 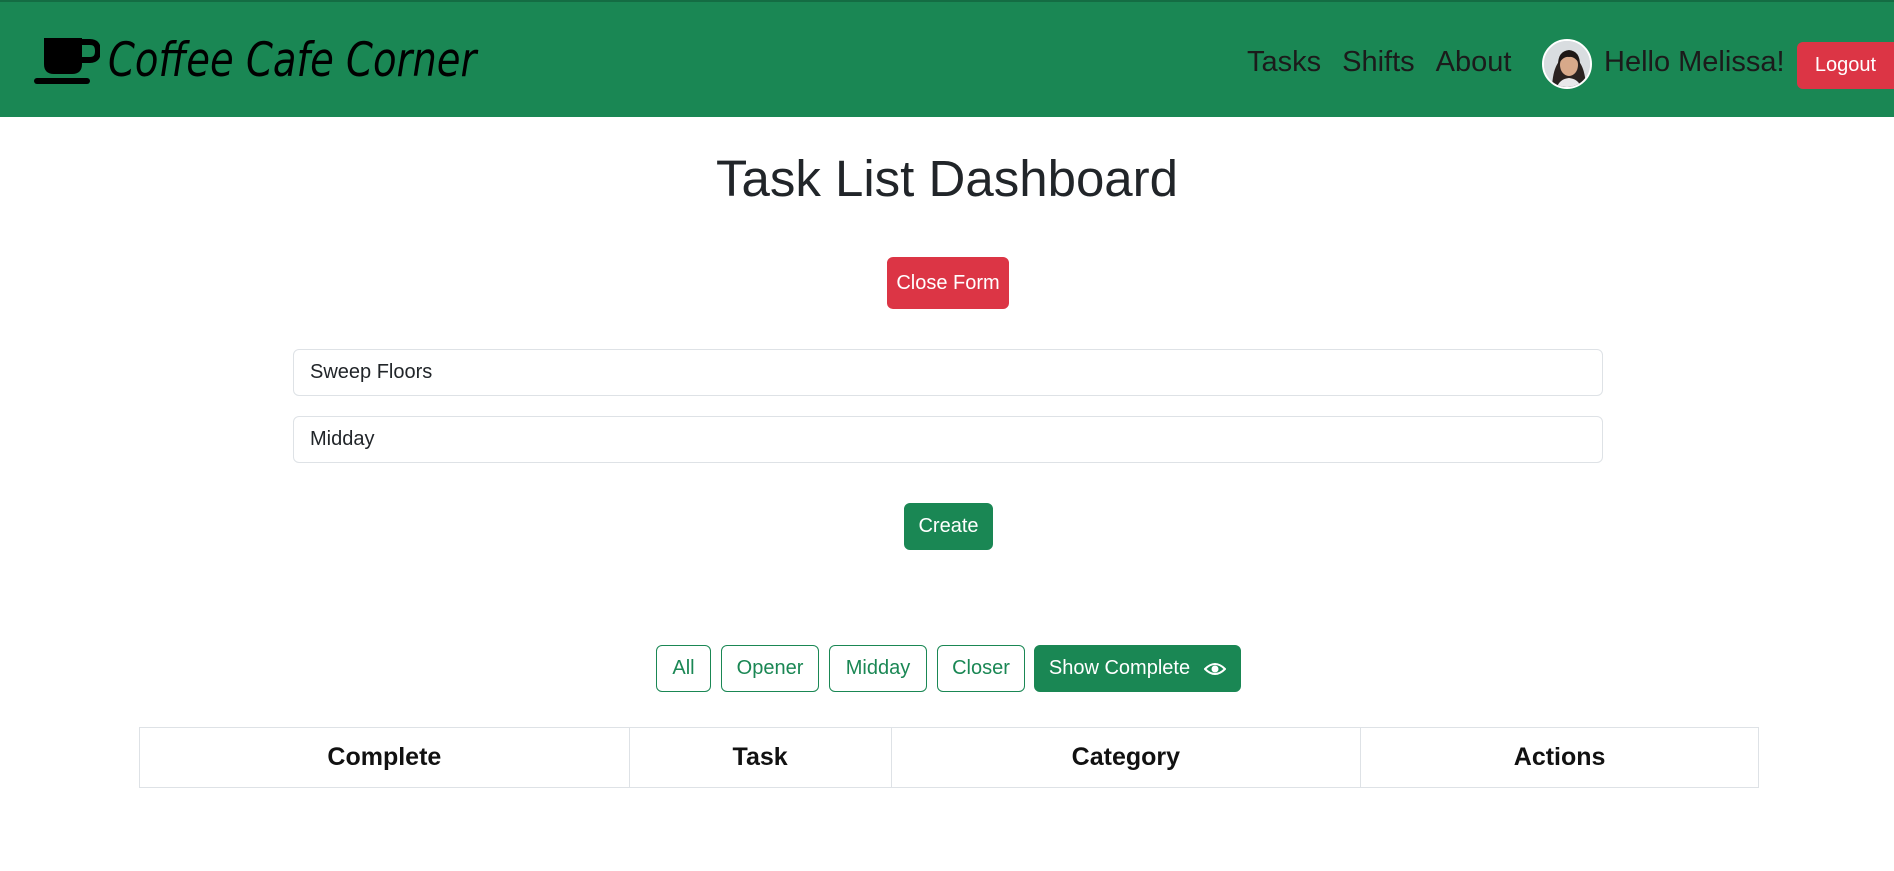 I want to click on show-complete-button: Show Complete, so click(x=1137, y=668).